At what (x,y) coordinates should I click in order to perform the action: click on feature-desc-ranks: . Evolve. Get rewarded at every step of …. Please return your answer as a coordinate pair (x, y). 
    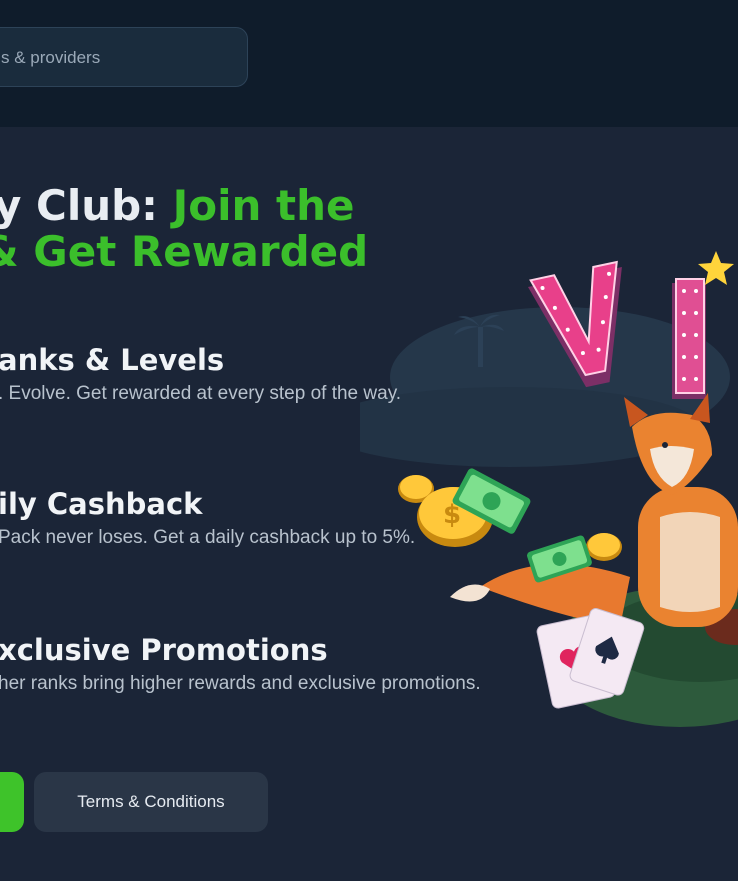
    Looking at the image, I should click on (201, 393).